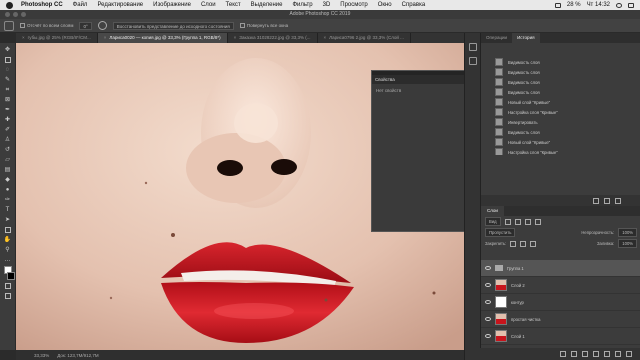 This screenshot has height=360, width=640. Describe the element at coordinates (9, 25) in the screenshot. I see `rotate-view-tool-icon` at that location.